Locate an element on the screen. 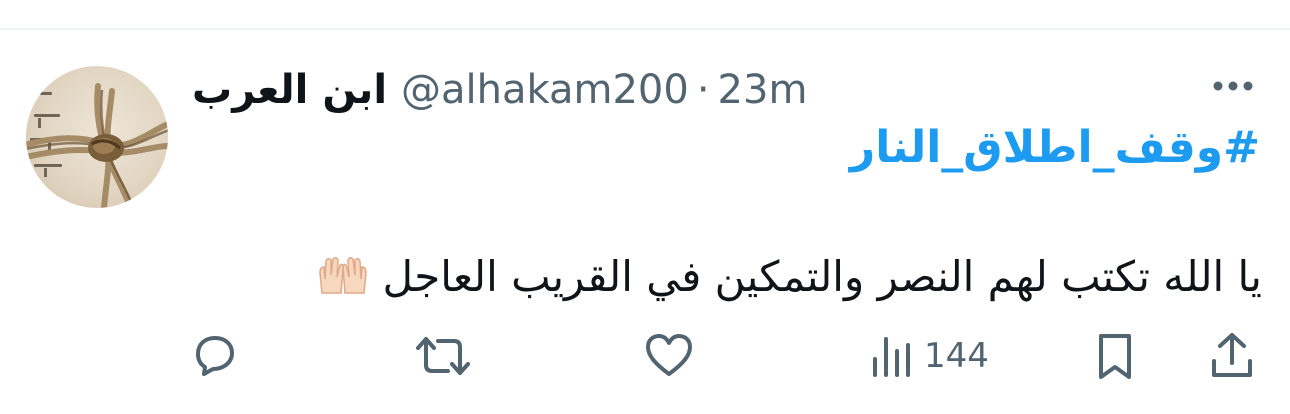 This screenshot has height=414, width=1290. author-handle: @alhakam200 is located at coordinates (545, 90).